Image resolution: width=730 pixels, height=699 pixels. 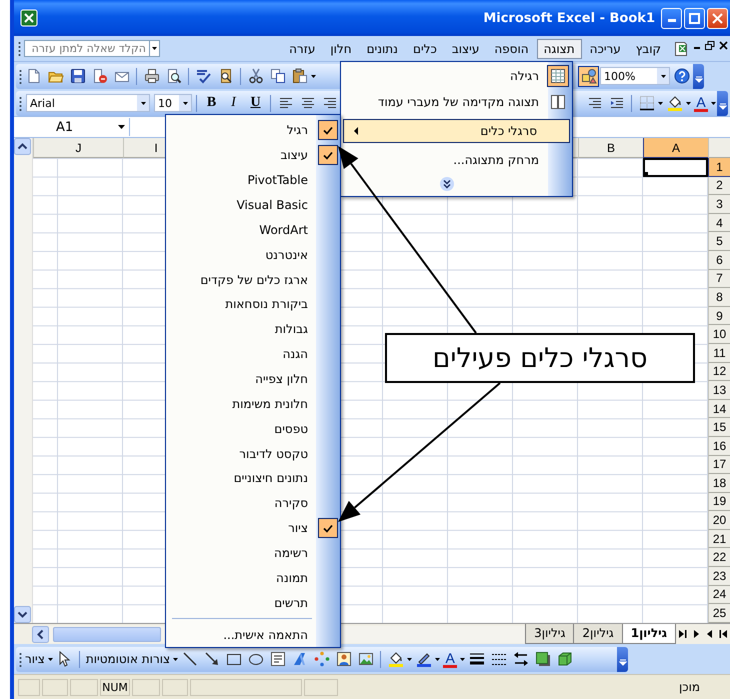 I want to click on menu-item: עריכה, so click(x=605, y=48).